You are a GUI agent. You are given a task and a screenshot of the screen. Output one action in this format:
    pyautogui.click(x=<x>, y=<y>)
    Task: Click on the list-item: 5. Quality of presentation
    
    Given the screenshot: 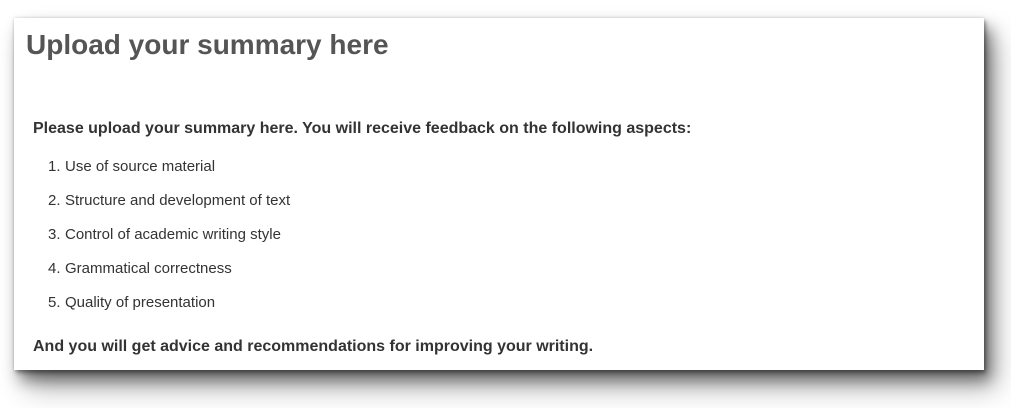 What is the action you would take?
    pyautogui.click(x=169, y=311)
    